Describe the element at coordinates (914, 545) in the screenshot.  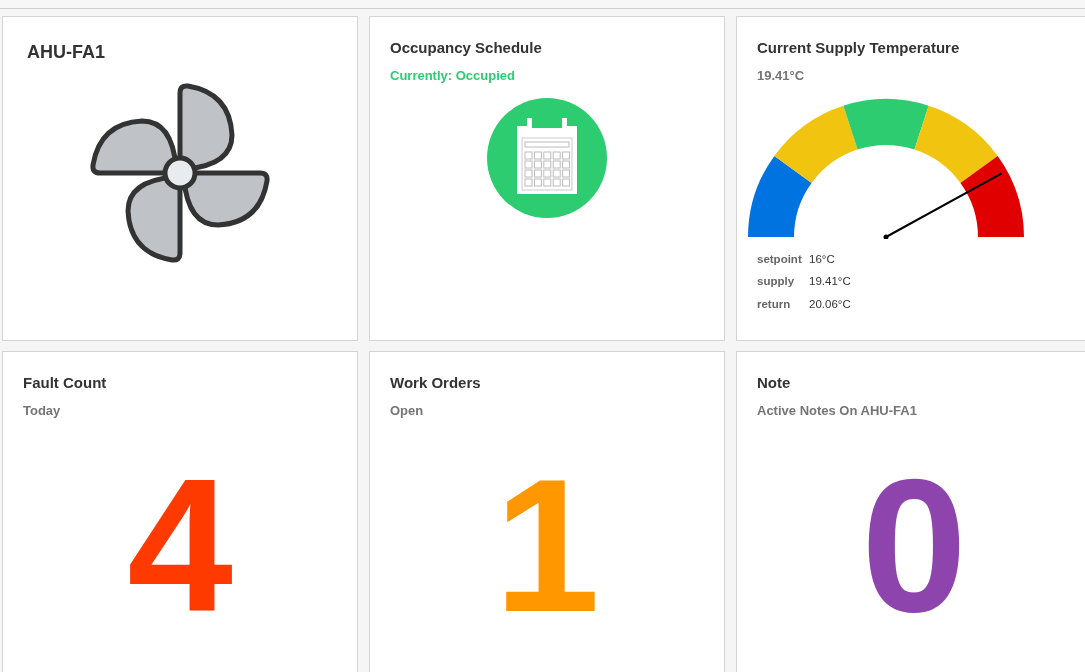
I see `count-value: 0` at that location.